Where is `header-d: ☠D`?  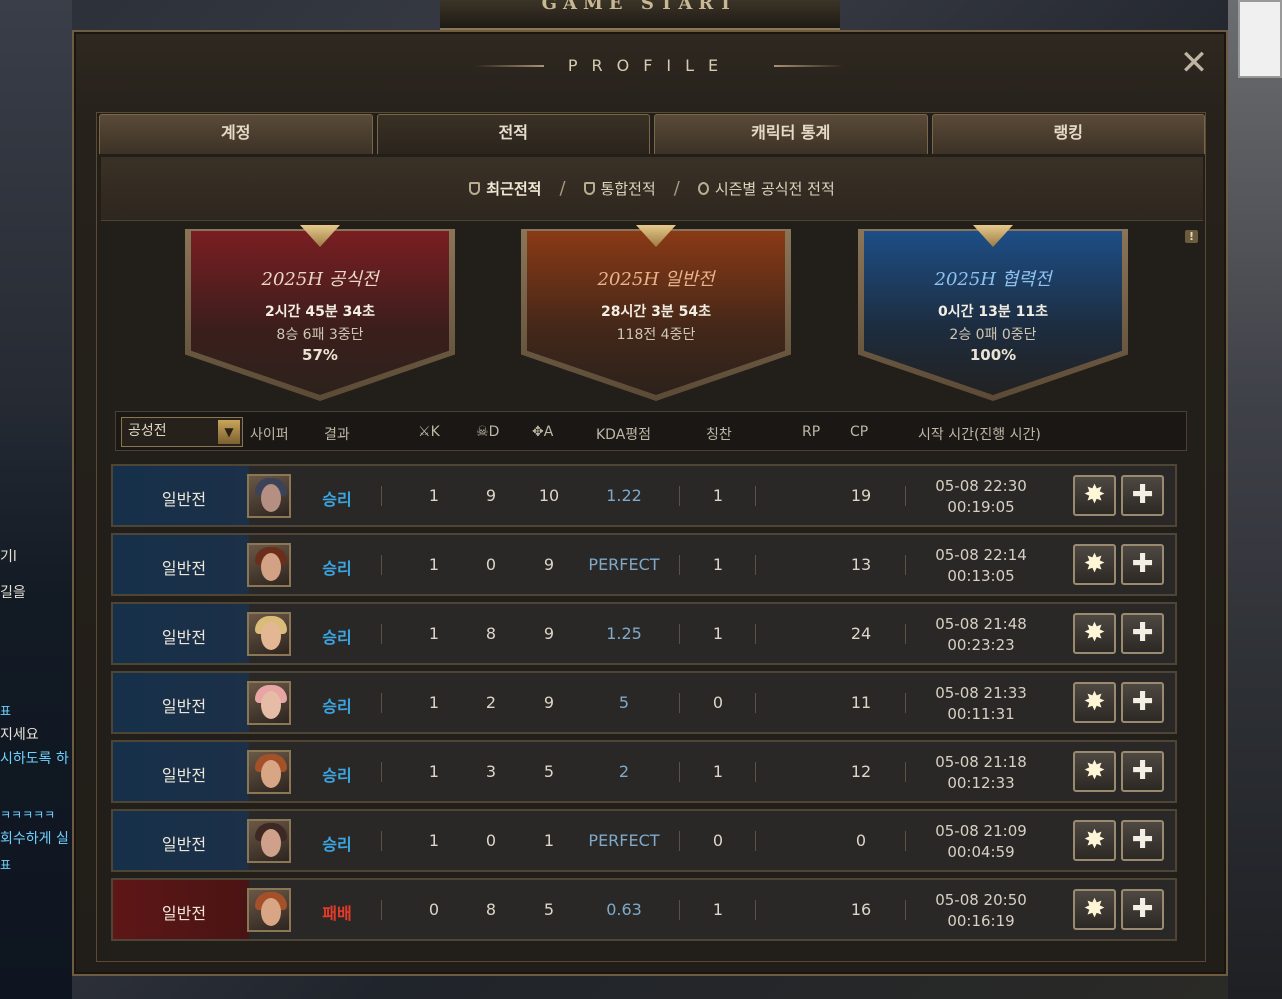 header-d: ☠D is located at coordinates (488, 432).